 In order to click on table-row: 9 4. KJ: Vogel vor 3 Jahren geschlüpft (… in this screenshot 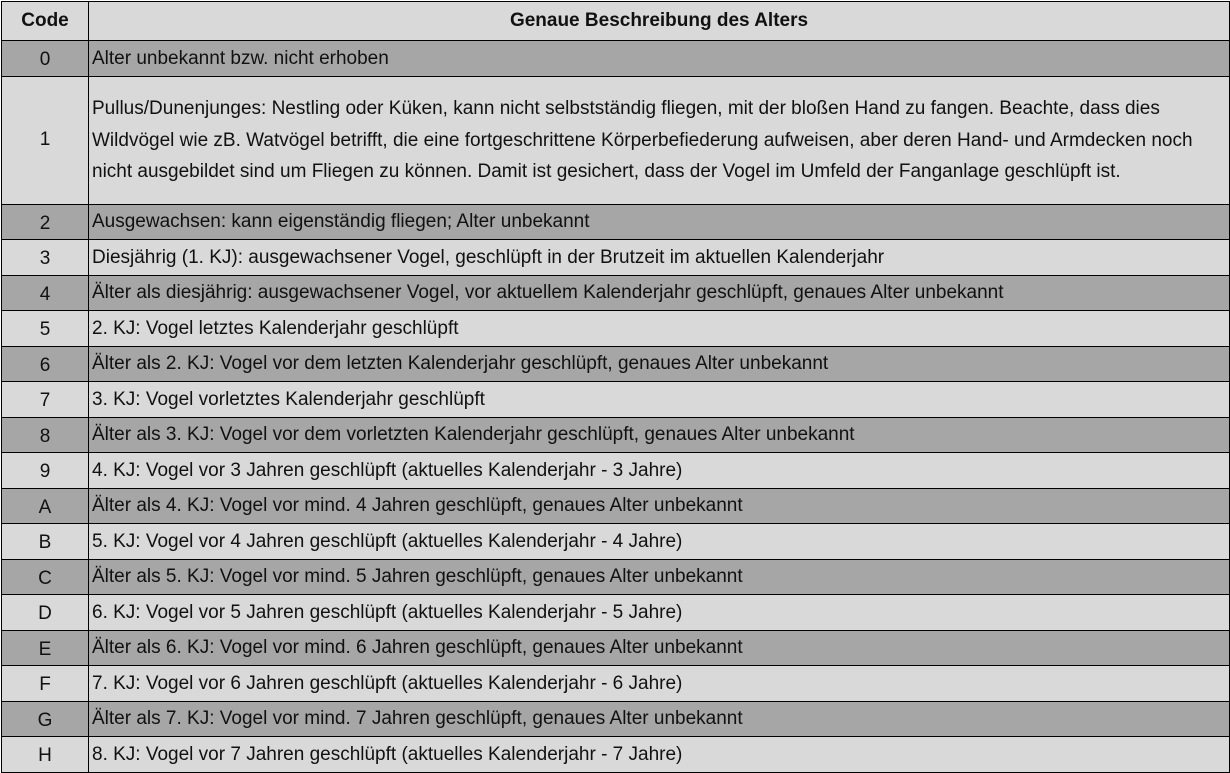, I will do `click(615, 470)`.